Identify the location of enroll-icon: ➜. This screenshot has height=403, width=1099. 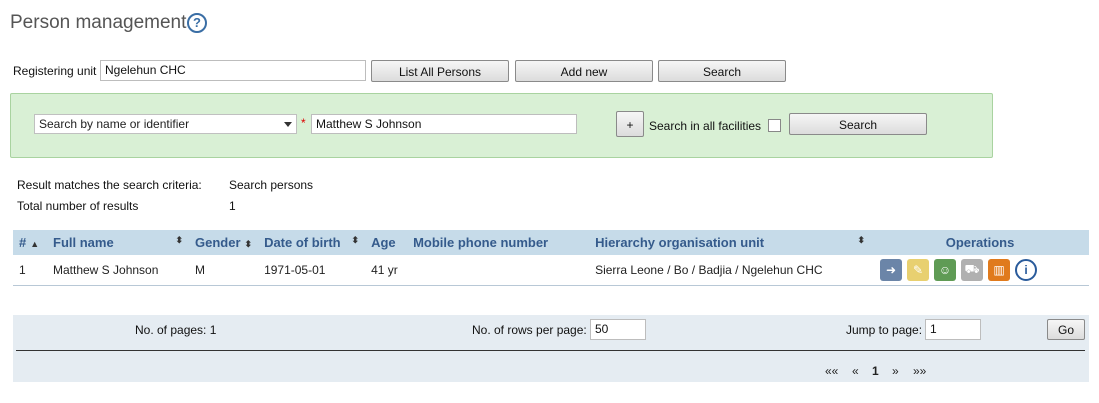
(891, 270).